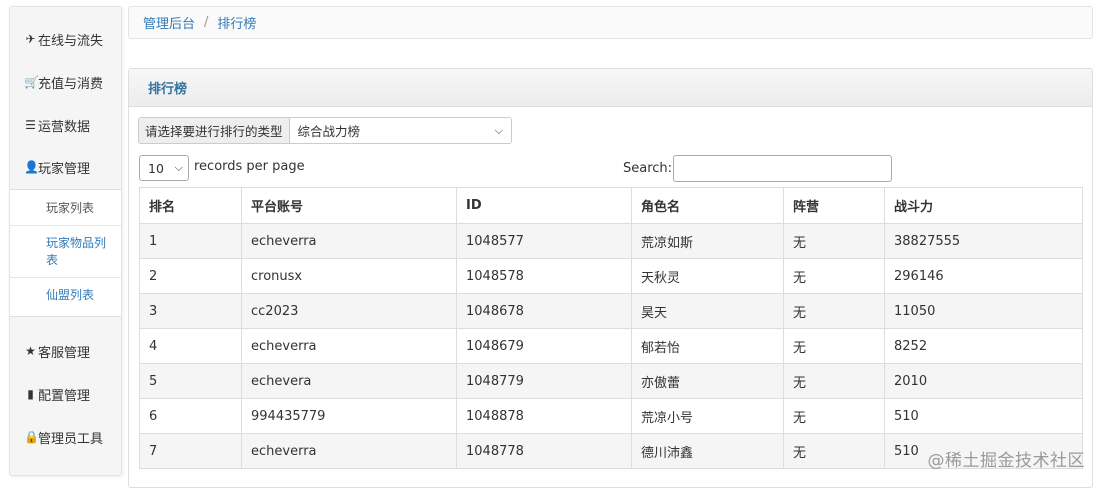  I want to click on panel-heading: 排行榜, so click(610, 88).